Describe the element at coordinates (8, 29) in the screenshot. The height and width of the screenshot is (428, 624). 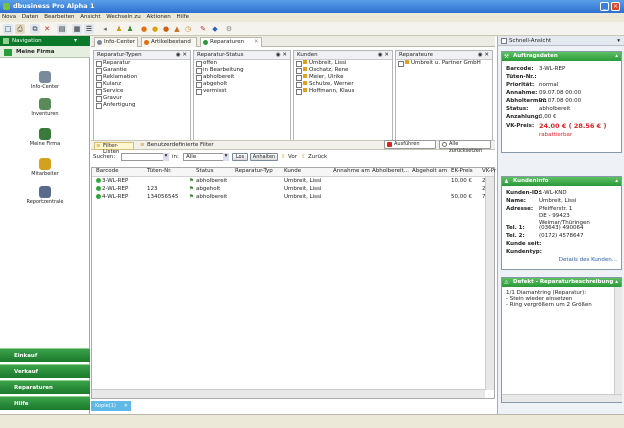
I see `new-icon: □` at that location.